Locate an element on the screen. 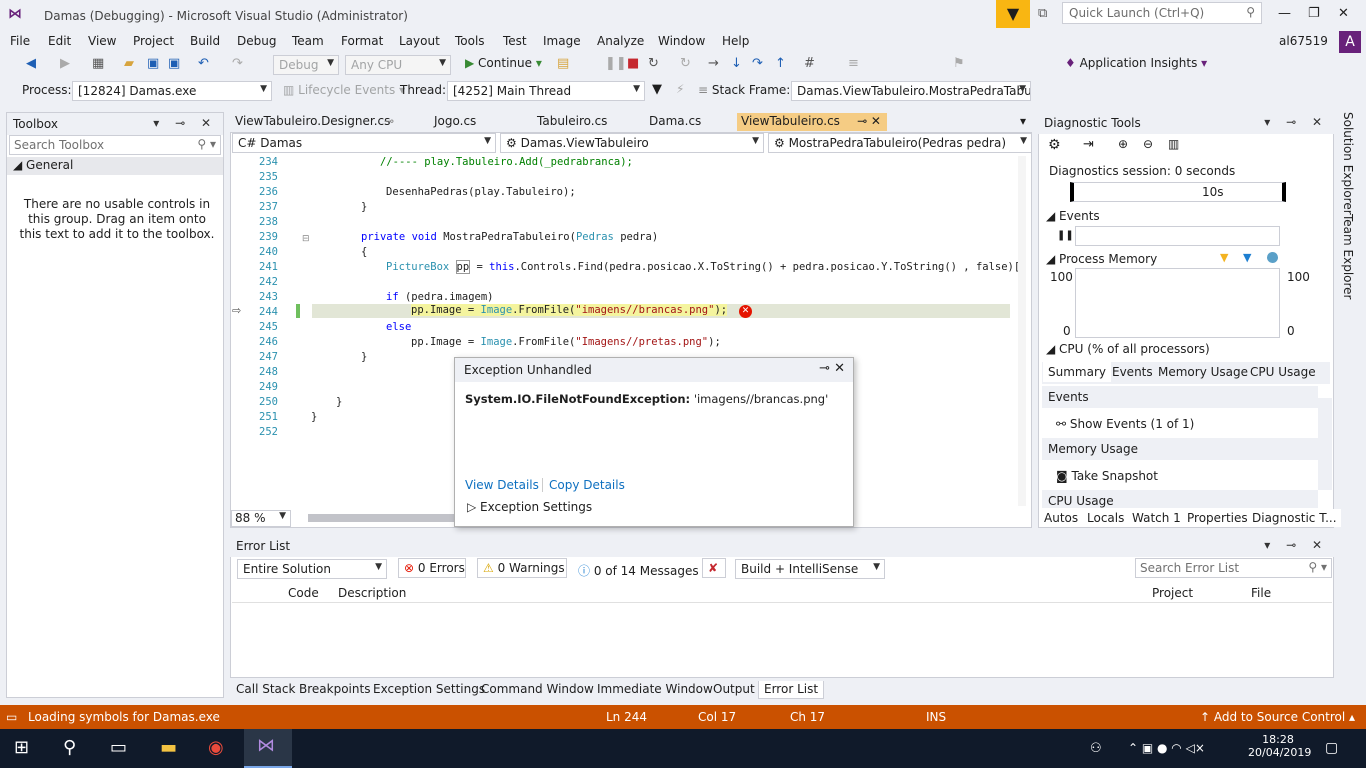 This screenshot has width=1366, height=768. menu-debug: Debug is located at coordinates (256, 41).